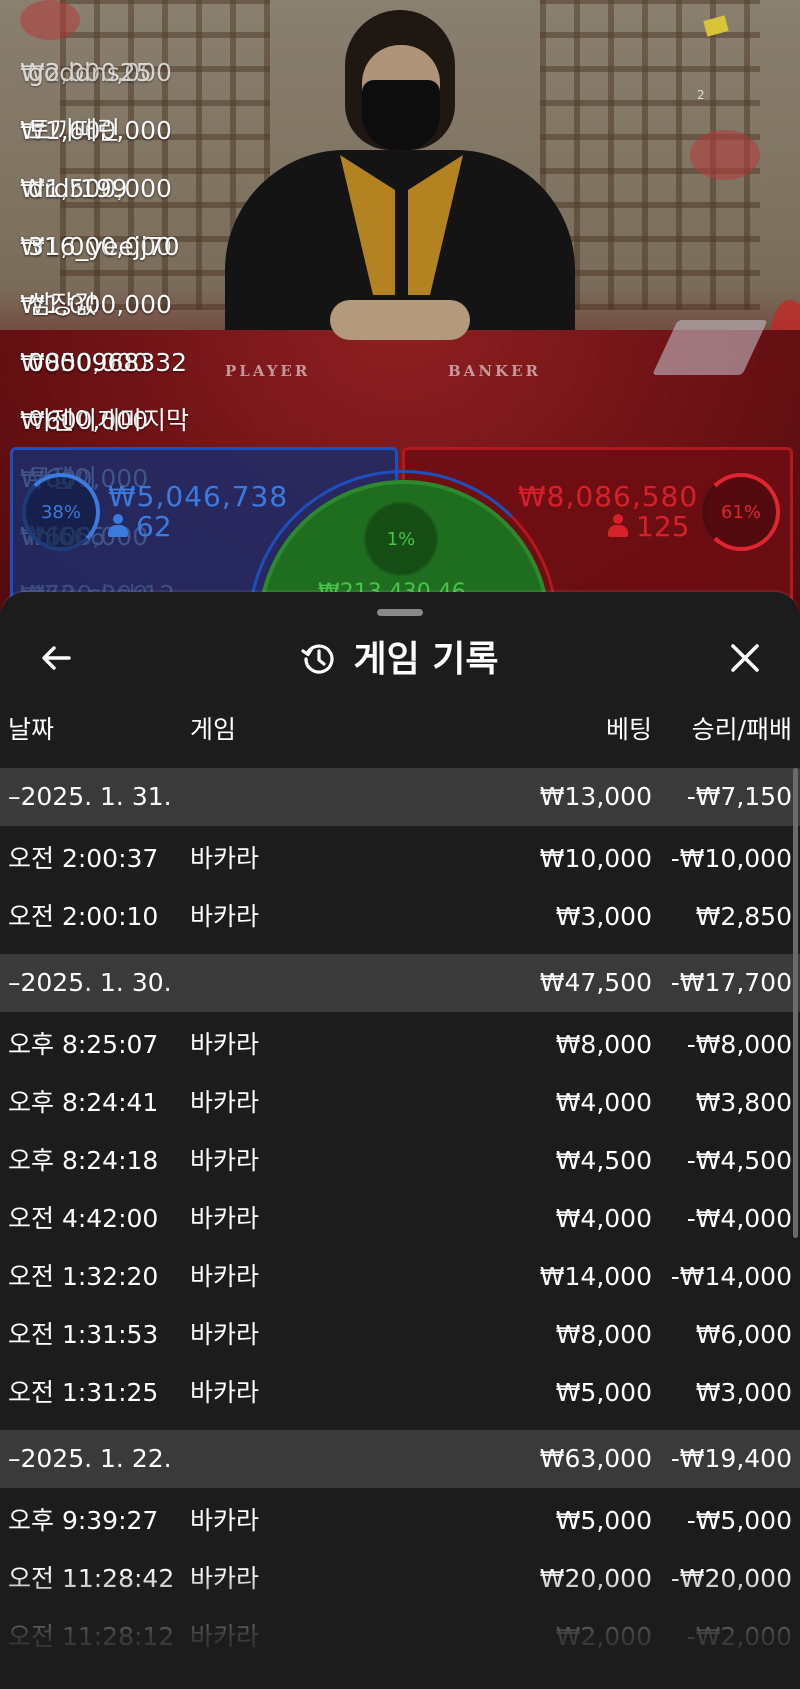 The width and height of the screenshot is (800, 1689). I want to click on history-row: 오전 1:32:20 바카라 ₩14,000 -₩14,000, so click(400, 1277).